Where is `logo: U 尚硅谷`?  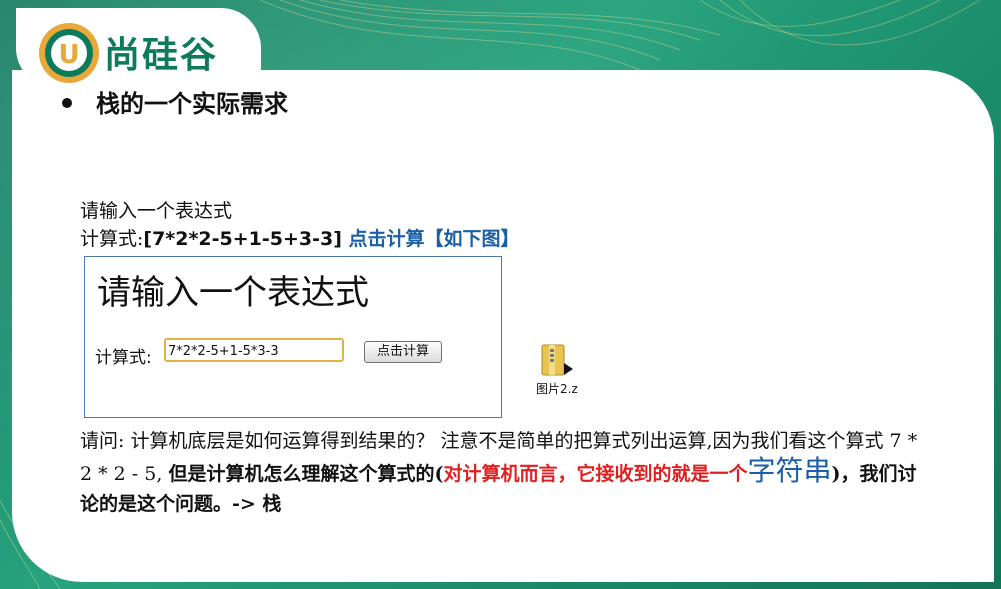 logo: U 尚硅谷 is located at coordinates (138, 48).